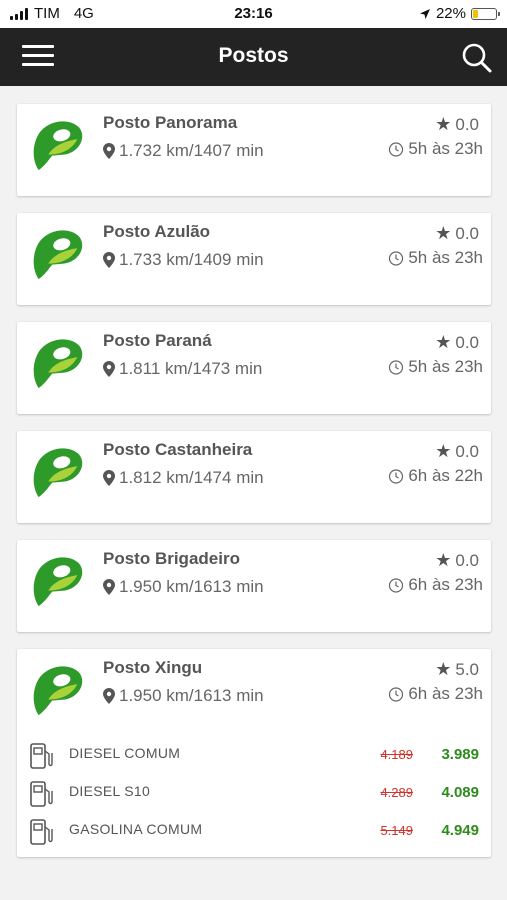 This screenshot has width=507, height=900. Describe the element at coordinates (254, 758) in the screenshot. I see `fuel-row: DIESEL COMUM 4.189 3.989` at that location.